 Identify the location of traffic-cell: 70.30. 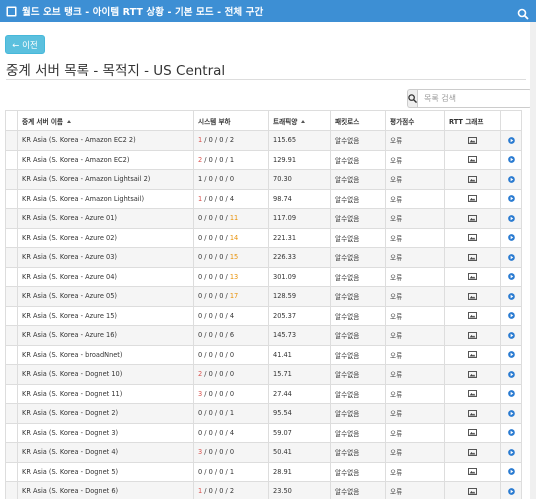
(299, 179).